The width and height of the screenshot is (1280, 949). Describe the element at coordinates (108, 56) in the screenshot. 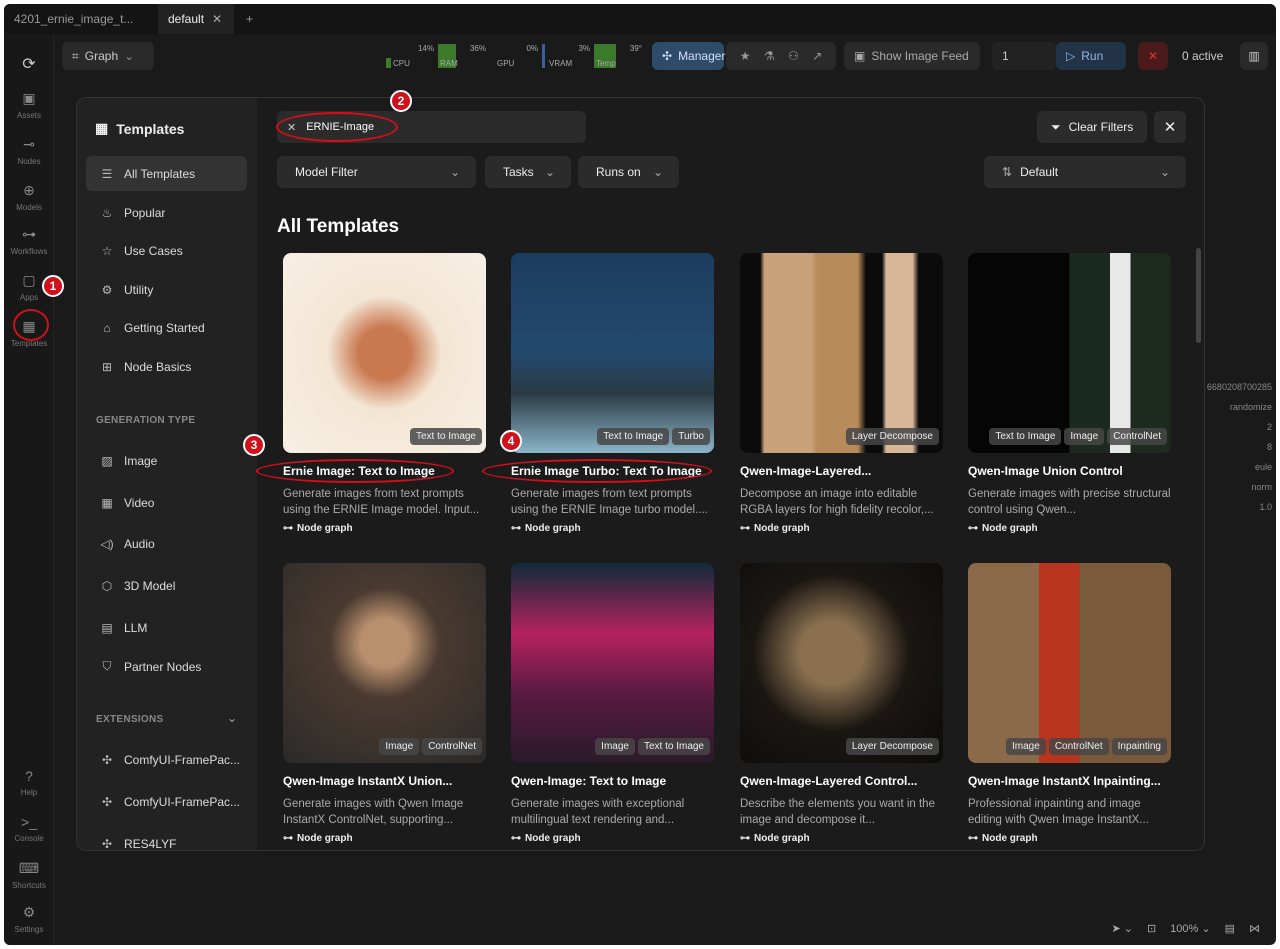

I see `graph-dropdown: ⌗ Graph ⌄` at that location.